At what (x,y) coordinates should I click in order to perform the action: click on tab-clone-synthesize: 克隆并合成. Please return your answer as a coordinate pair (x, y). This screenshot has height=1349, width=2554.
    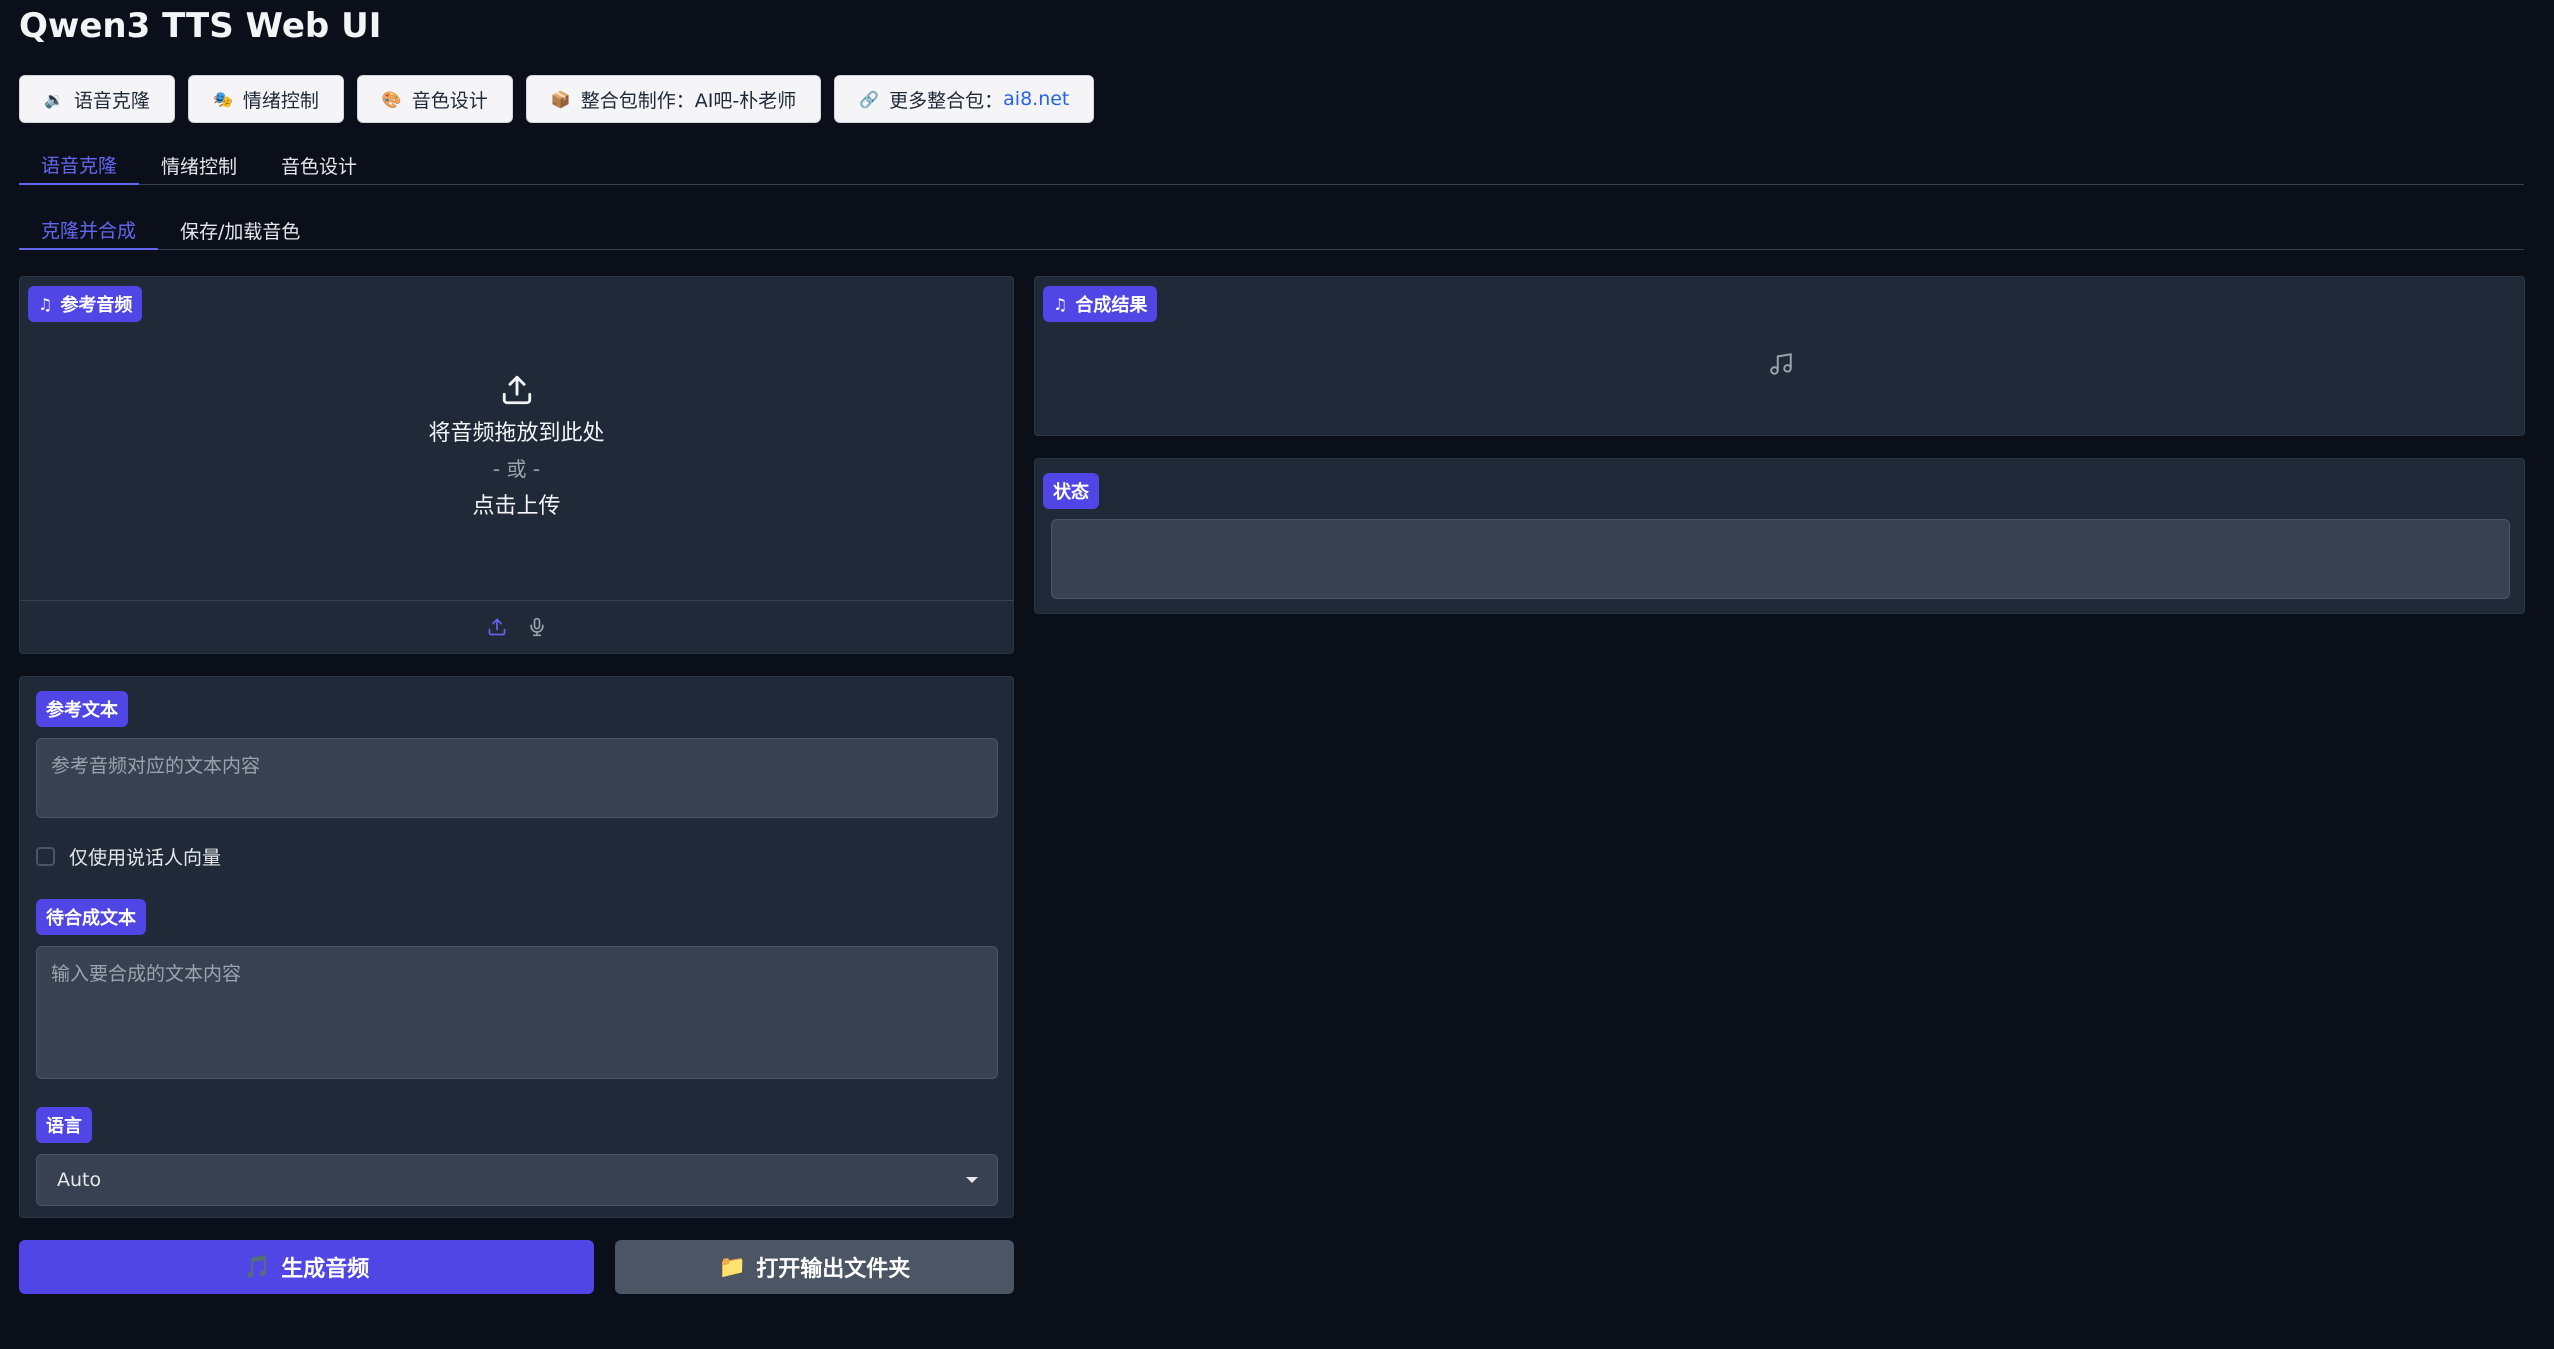
    Looking at the image, I should click on (89, 230).